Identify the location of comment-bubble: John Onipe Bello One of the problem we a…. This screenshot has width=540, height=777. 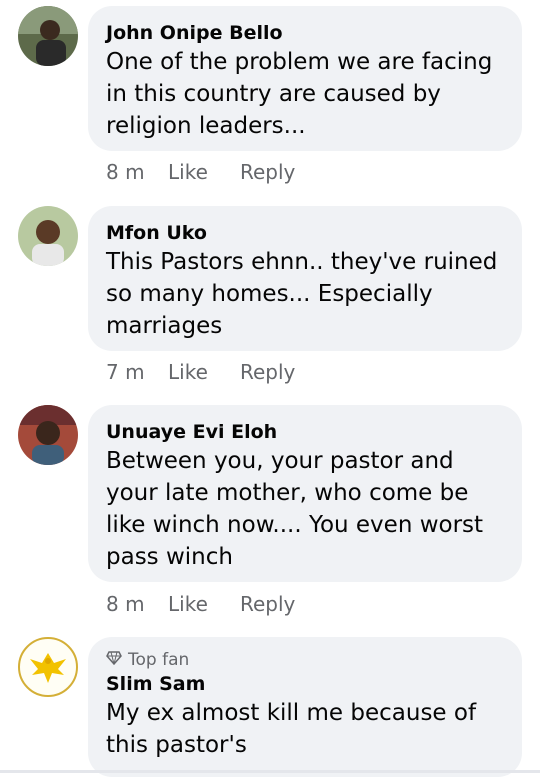
(305, 78).